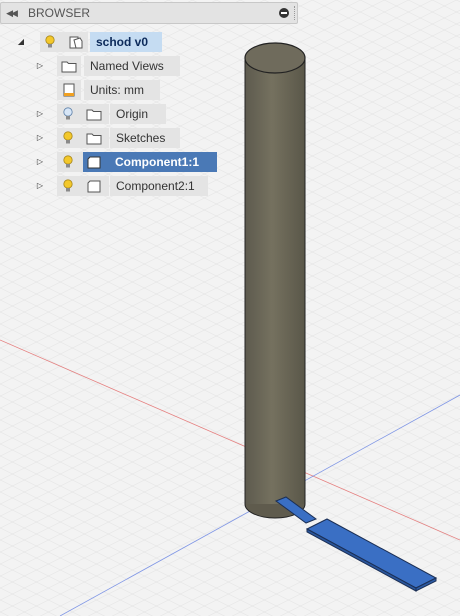 This screenshot has width=460, height=616. Describe the element at coordinates (21, 42) in the screenshot. I see `expand-triangle-icon: ◢` at that location.